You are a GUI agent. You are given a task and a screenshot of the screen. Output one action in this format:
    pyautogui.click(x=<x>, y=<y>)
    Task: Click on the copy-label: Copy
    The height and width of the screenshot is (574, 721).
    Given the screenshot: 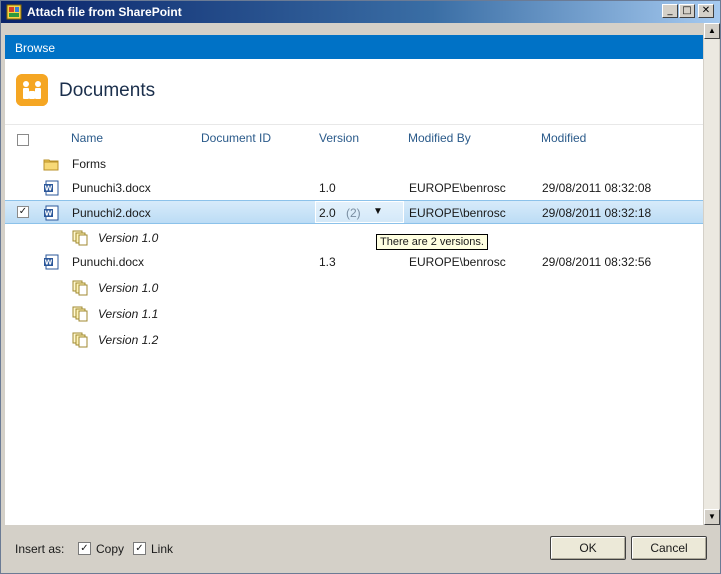 What is the action you would take?
    pyautogui.click(x=110, y=549)
    